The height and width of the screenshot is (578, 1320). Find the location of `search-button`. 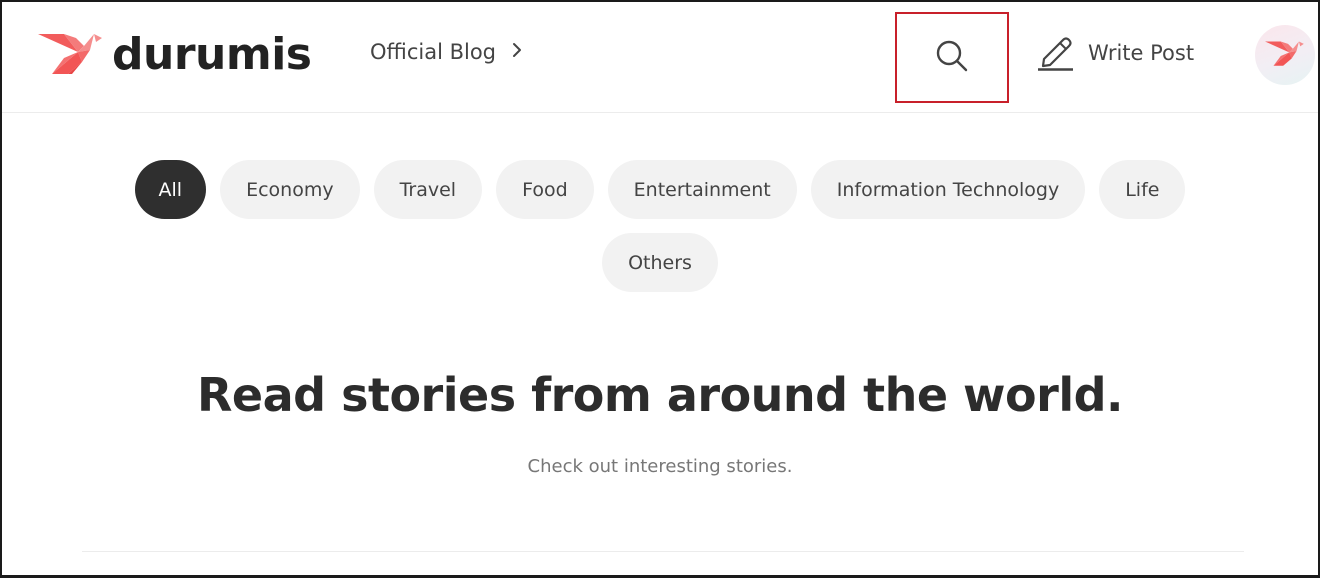

search-button is located at coordinates (952, 57).